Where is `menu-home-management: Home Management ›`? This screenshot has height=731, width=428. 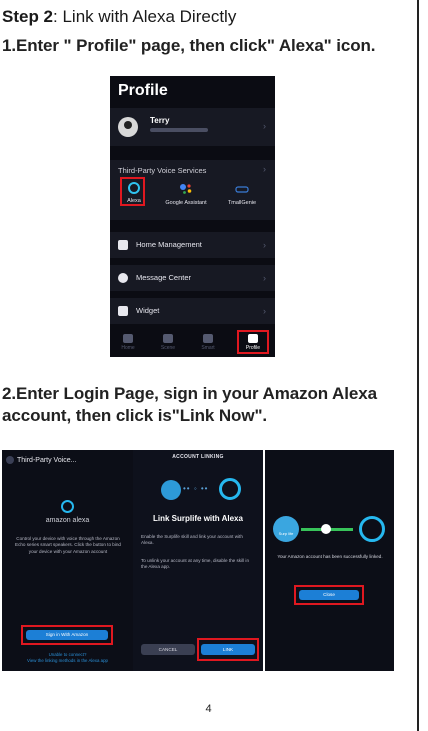 menu-home-management: Home Management › is located at coordinates (192, 245).